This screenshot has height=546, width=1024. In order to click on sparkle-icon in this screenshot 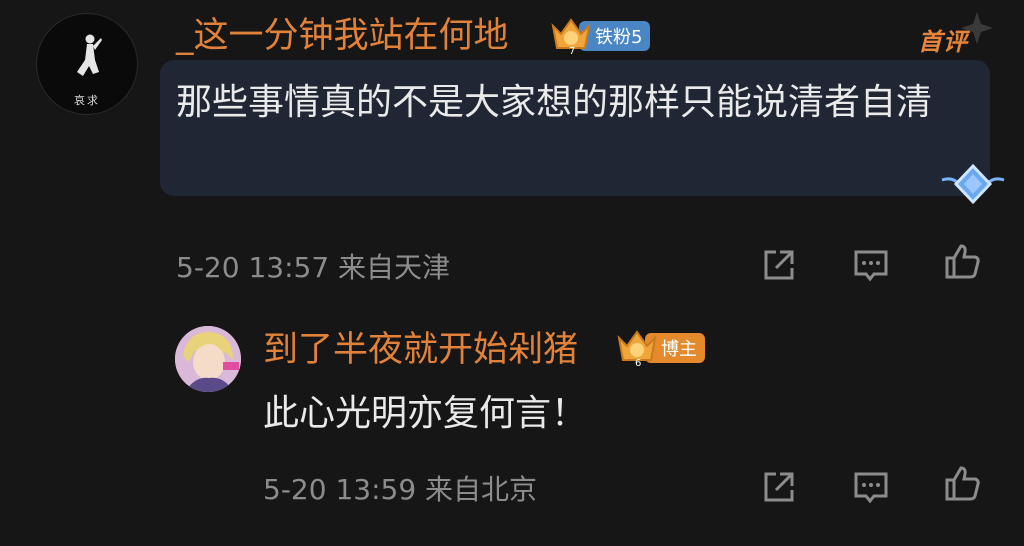, I will do `click(977, 28)`.